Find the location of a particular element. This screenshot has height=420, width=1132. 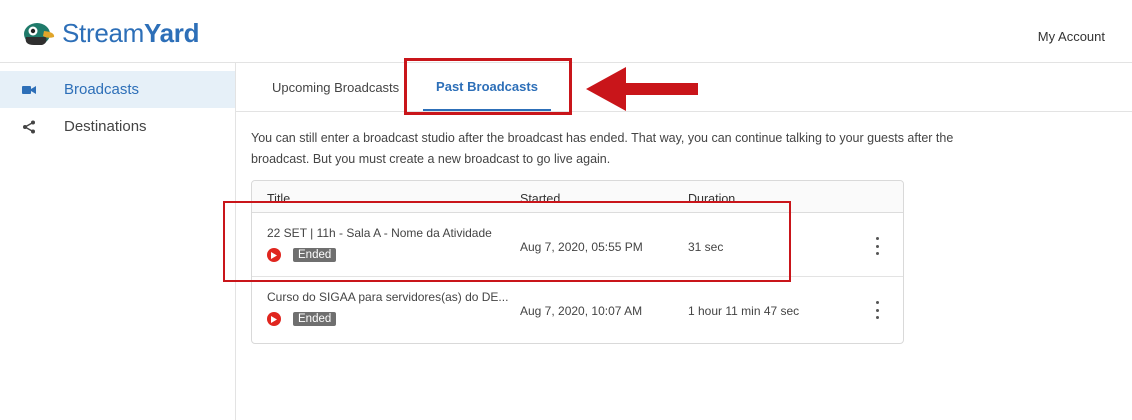

sidebar-item-broadcasts: Broadcasts is located at coordinates (117, 89).